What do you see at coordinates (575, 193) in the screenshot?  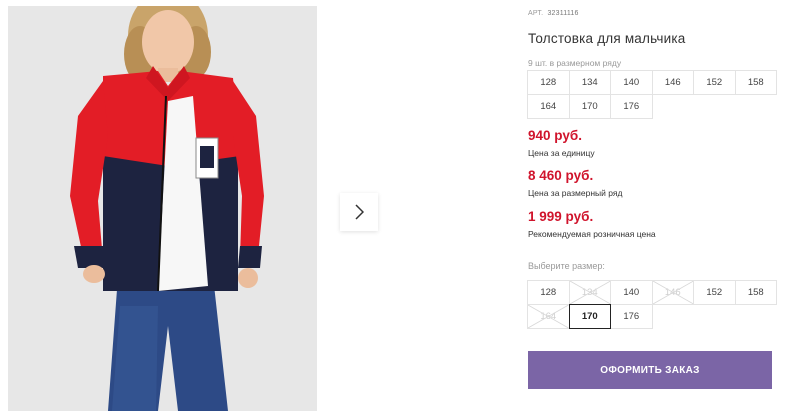 I see `range-price-label: Цена за размерный ряд` at bounding box center [575, 193].